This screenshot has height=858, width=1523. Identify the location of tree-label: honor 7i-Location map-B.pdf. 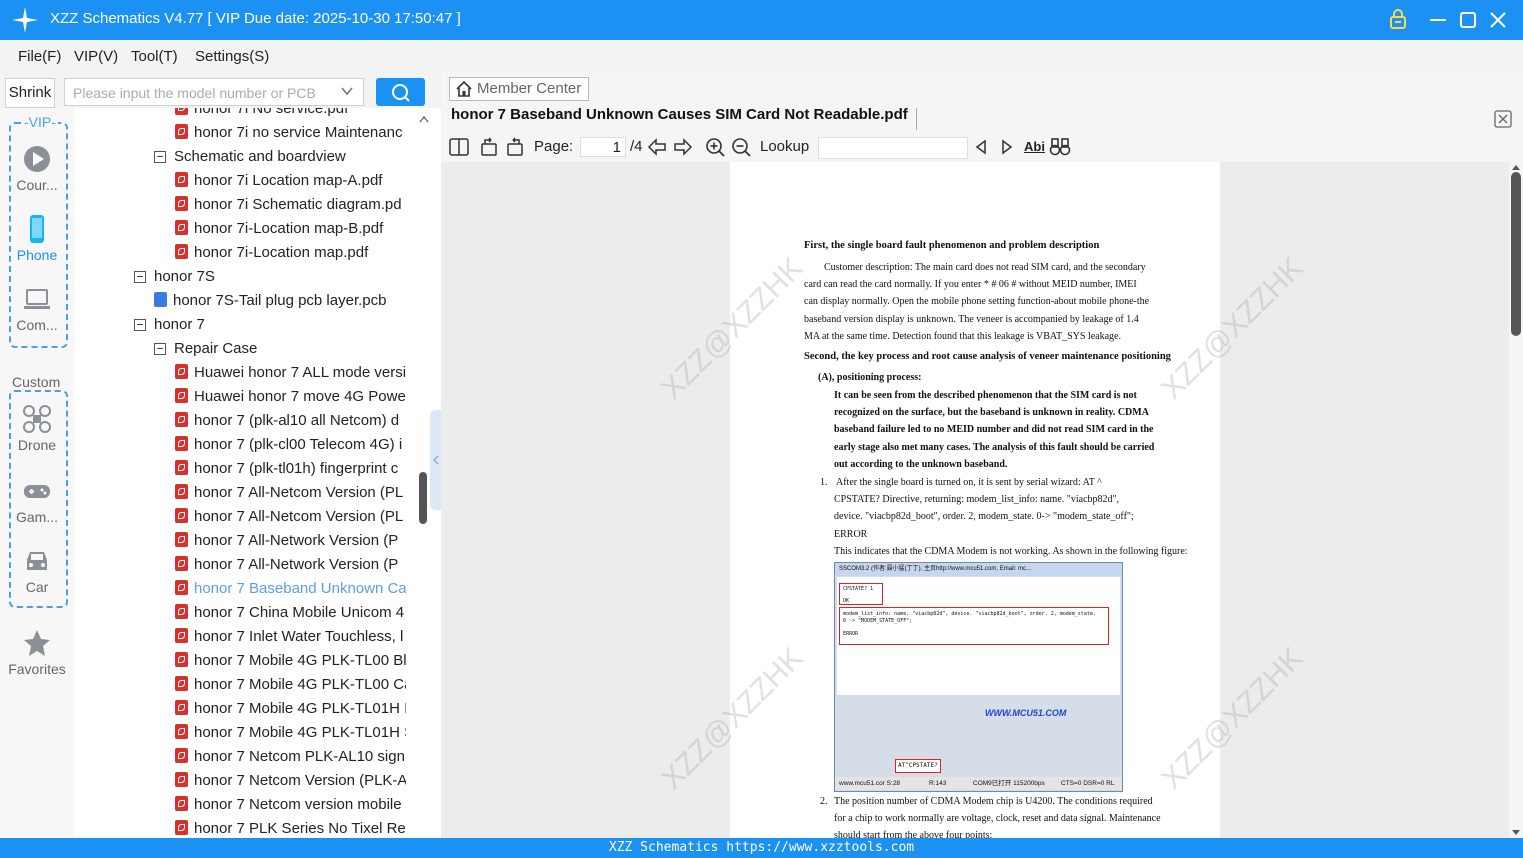
(289, 228).